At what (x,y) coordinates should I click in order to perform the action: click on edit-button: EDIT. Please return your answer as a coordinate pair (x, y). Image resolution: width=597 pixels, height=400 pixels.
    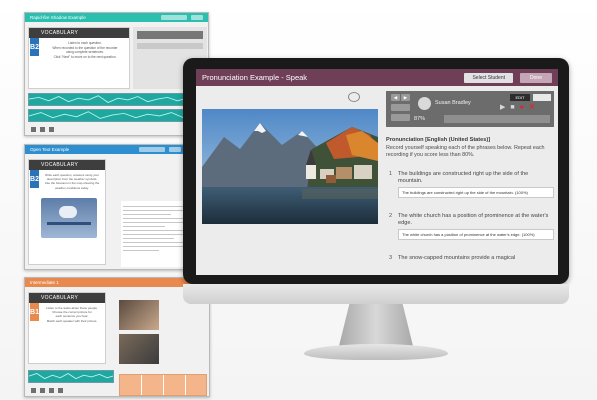
    Looking at the image, I should click on (520, 97).